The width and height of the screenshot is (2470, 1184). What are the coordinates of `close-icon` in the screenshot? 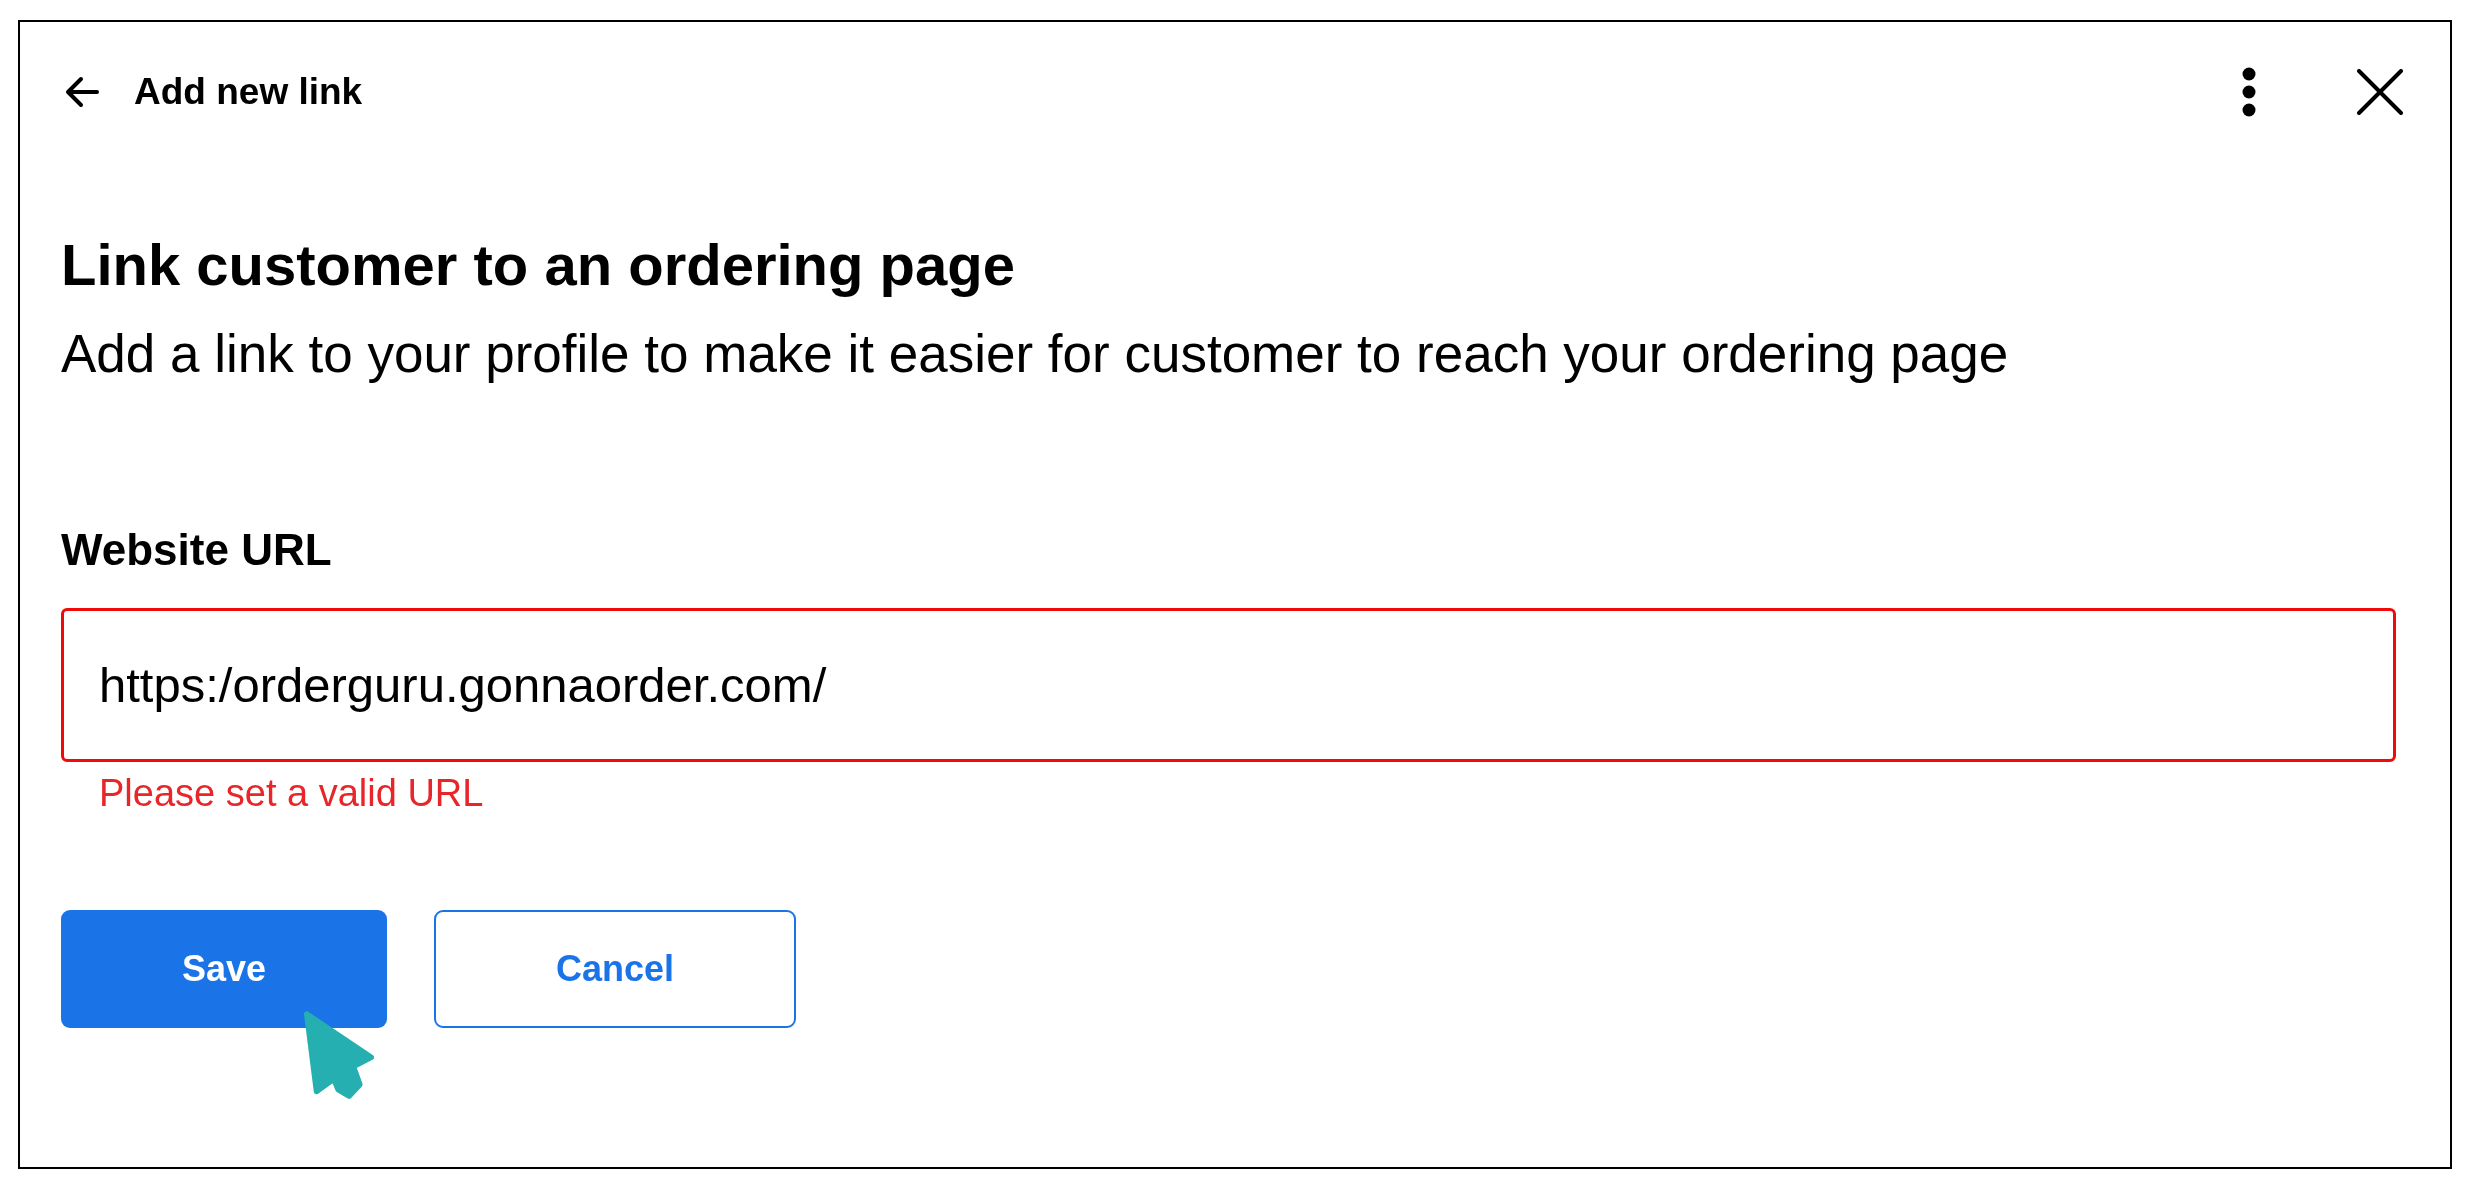 It's located at (2380, 92).